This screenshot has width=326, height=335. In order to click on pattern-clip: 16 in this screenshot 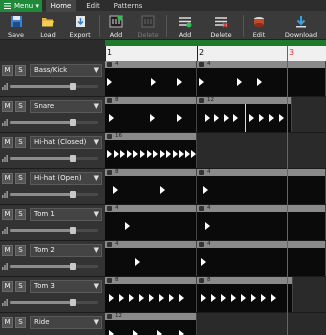, I will do `click(151, 150)`.